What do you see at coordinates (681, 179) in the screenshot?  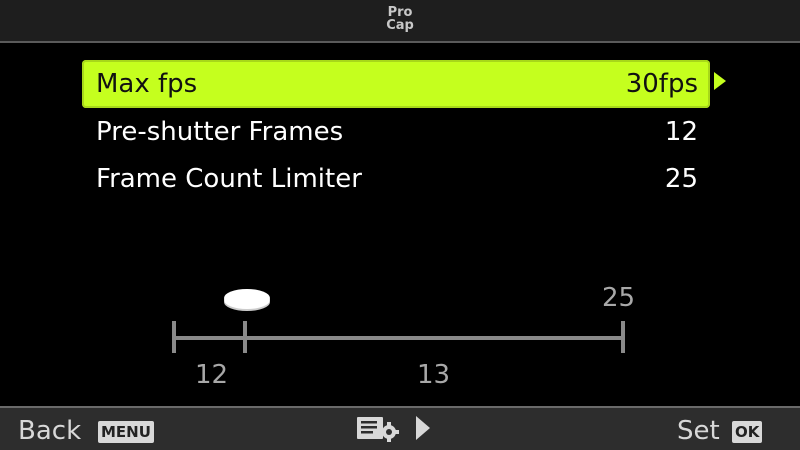 I see `menu-item-value: 25` at bounding box center [681, 179].